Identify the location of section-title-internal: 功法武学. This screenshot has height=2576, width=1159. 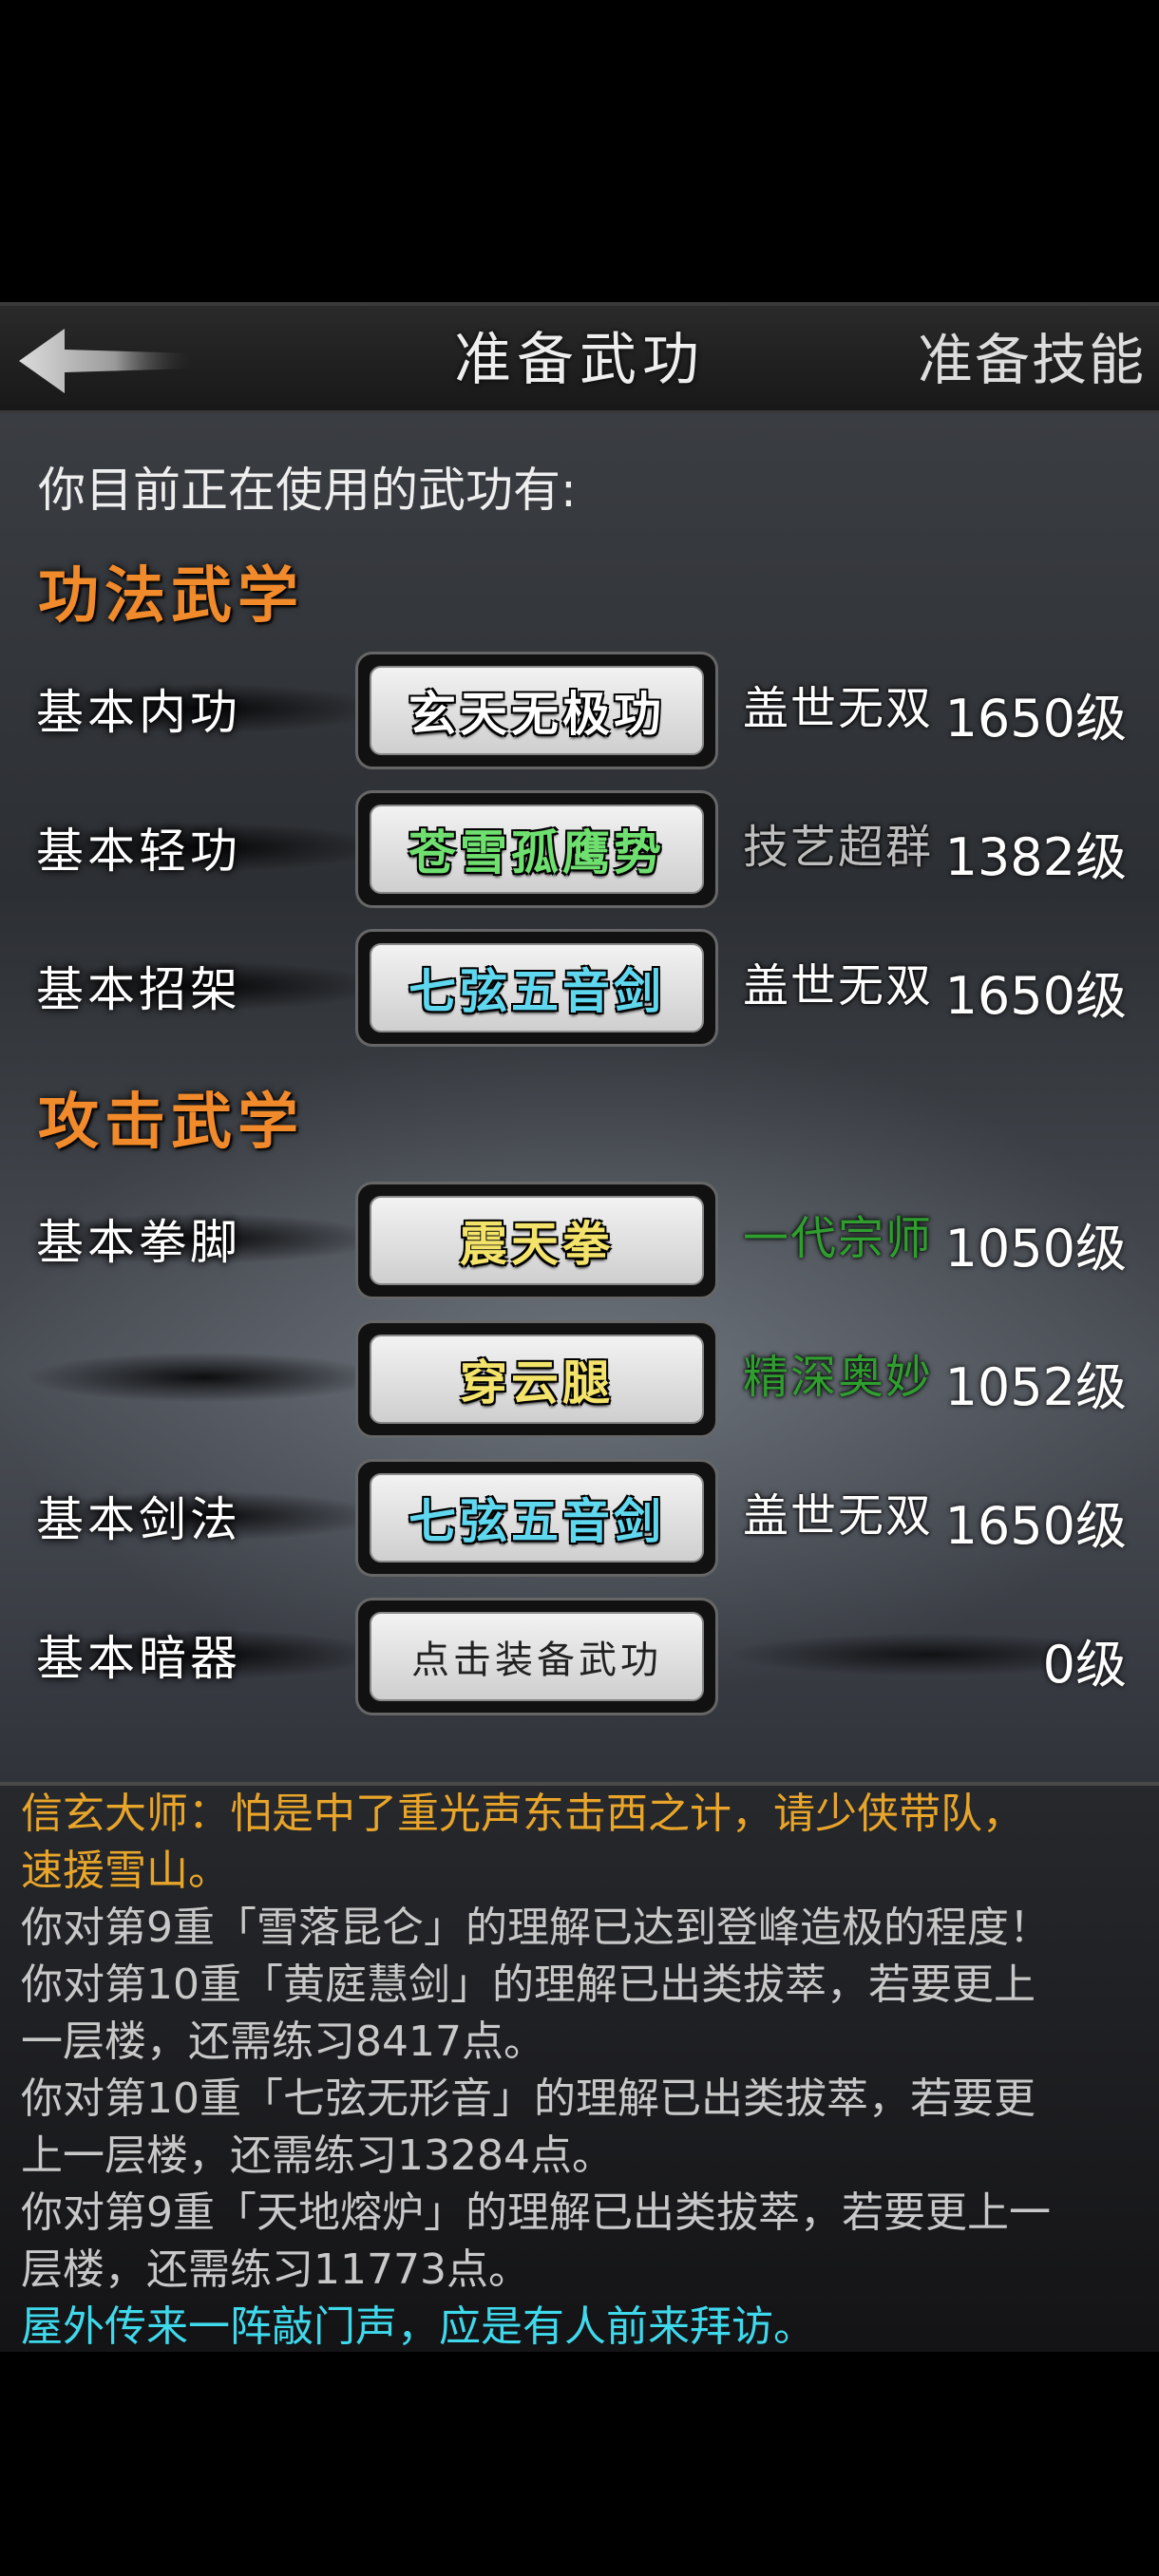
(171, 596).